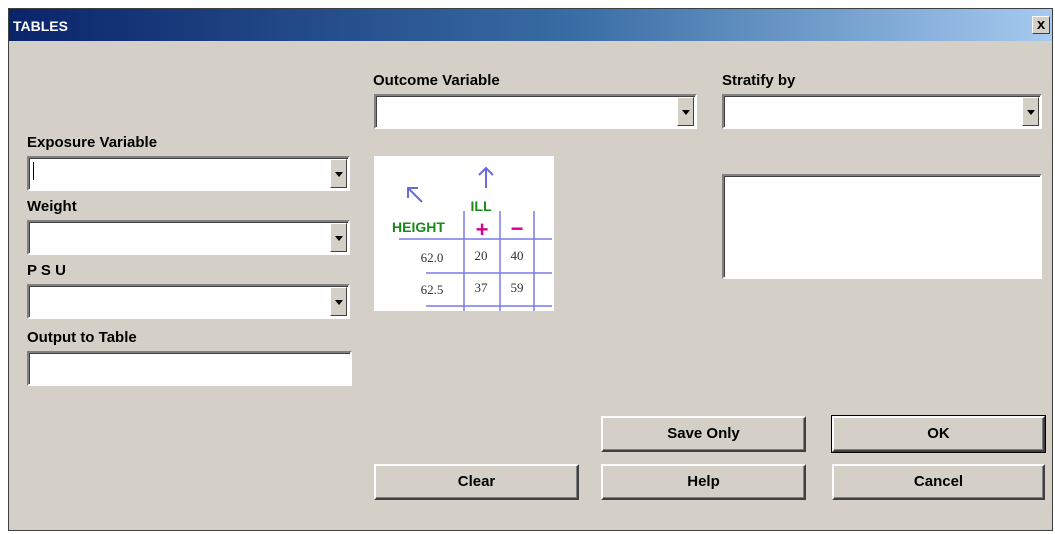 This screenshot has height=534, width=1055. Describe the element at coordinates (432, 257) in the screenshot. I see `row-label-1: 62.0` at that location.